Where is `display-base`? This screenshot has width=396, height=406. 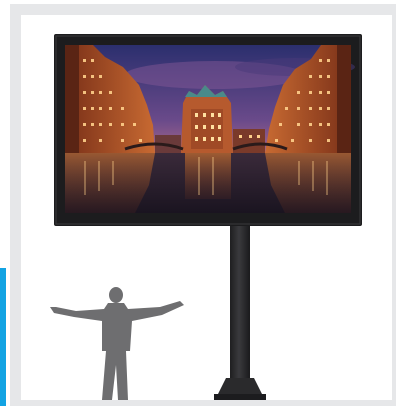
display-base is located at coordinates (240, 389).